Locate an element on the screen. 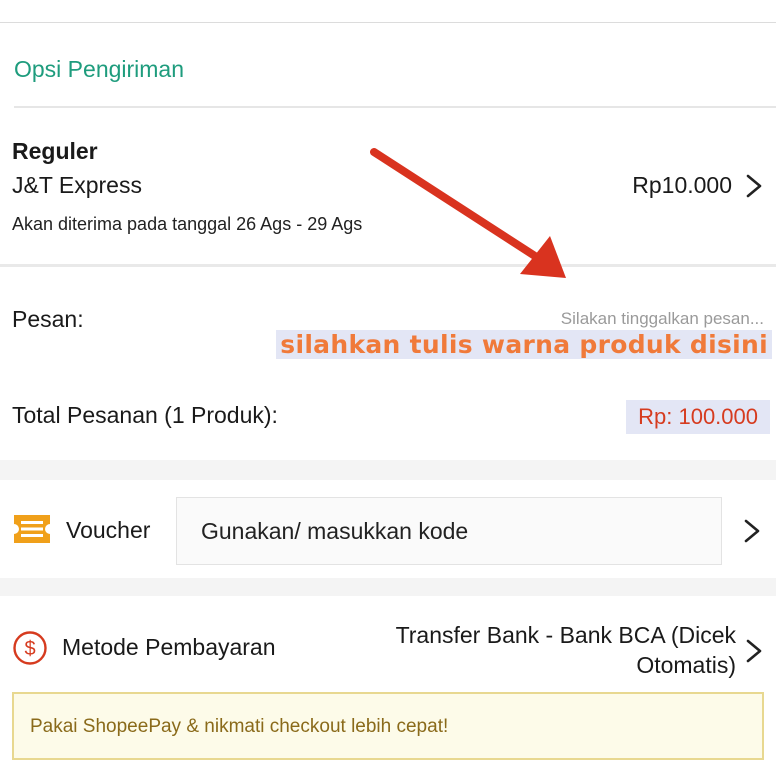  shipping-courier: J&T Express is located at coordinates (77, 185).